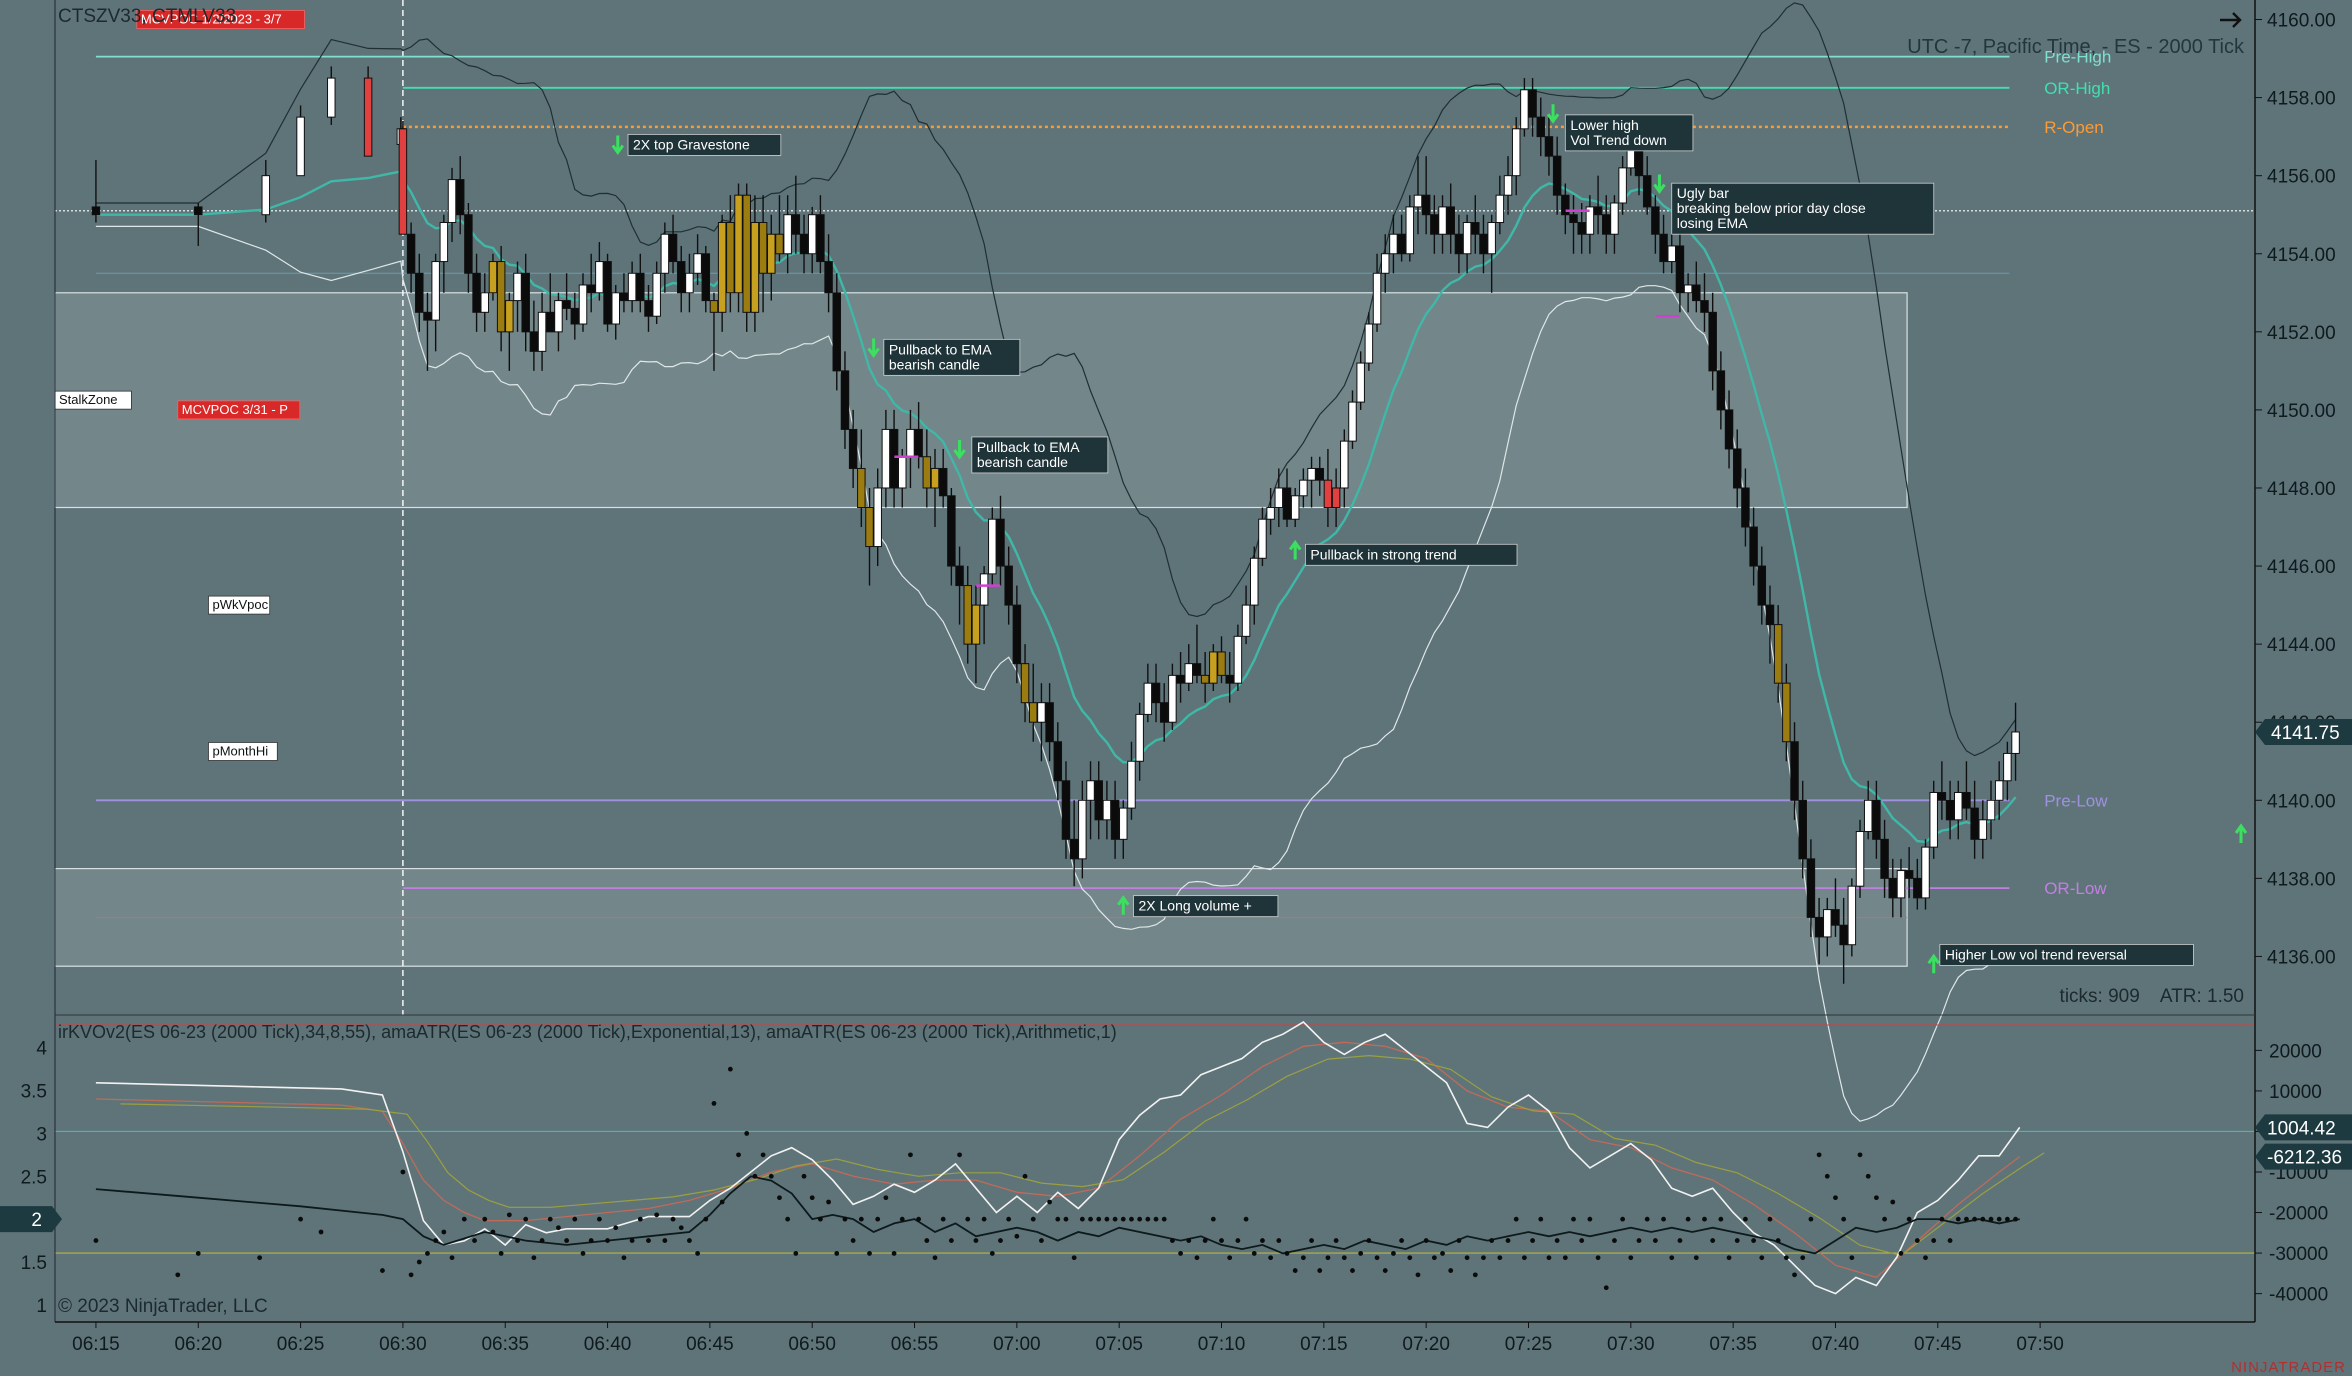 The height and width of the screenshot is (1376, 2352). What do you see at coordinates (239, 605) in the screenshot?
I see `marker-label: pWkVpoc` at bounding box center [239, 605].